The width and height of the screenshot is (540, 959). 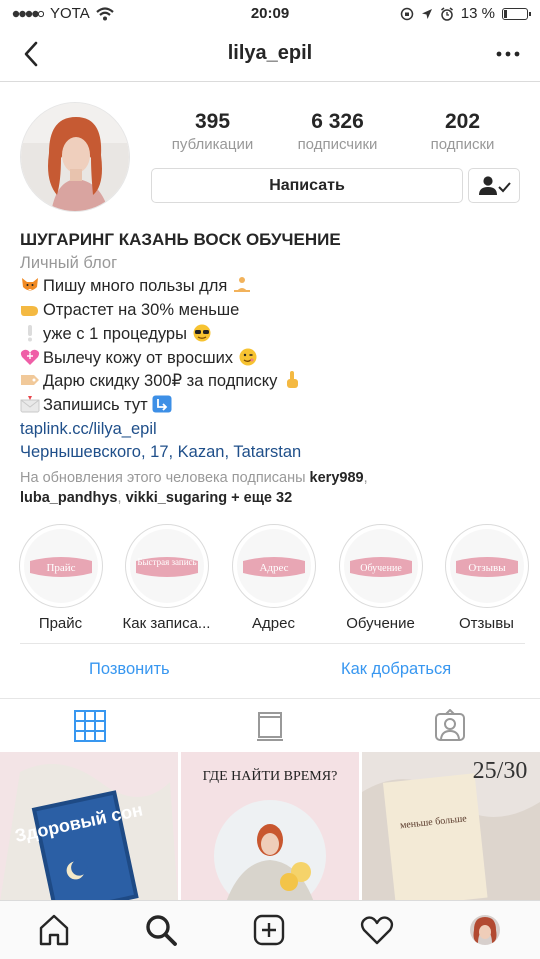 I want to click on highlight-cover: Отзывы, so click(x=486, y=566).